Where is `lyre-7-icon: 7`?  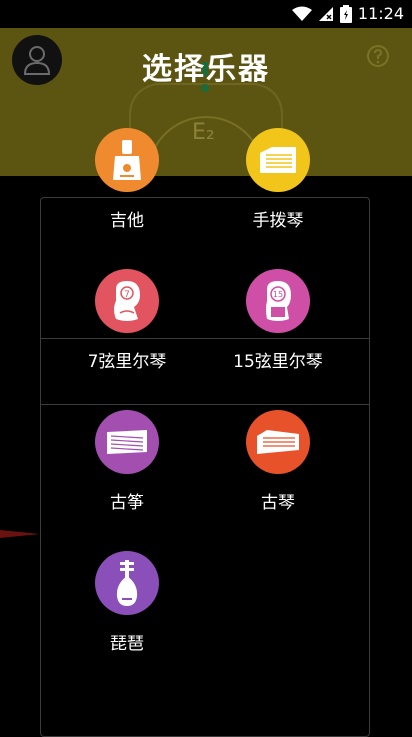
lyre-7-icon: 7 is located at coordinates (127, 301).